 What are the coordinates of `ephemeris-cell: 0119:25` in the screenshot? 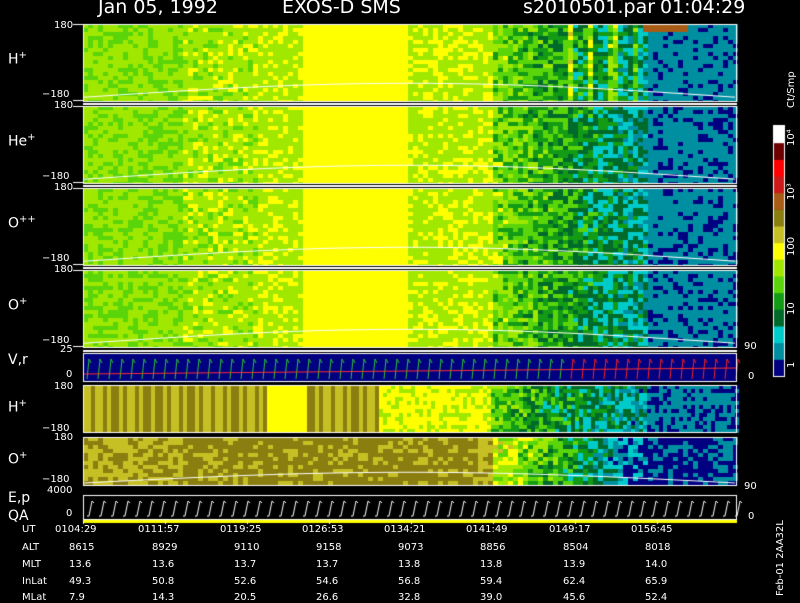 It's located at (241, 529).